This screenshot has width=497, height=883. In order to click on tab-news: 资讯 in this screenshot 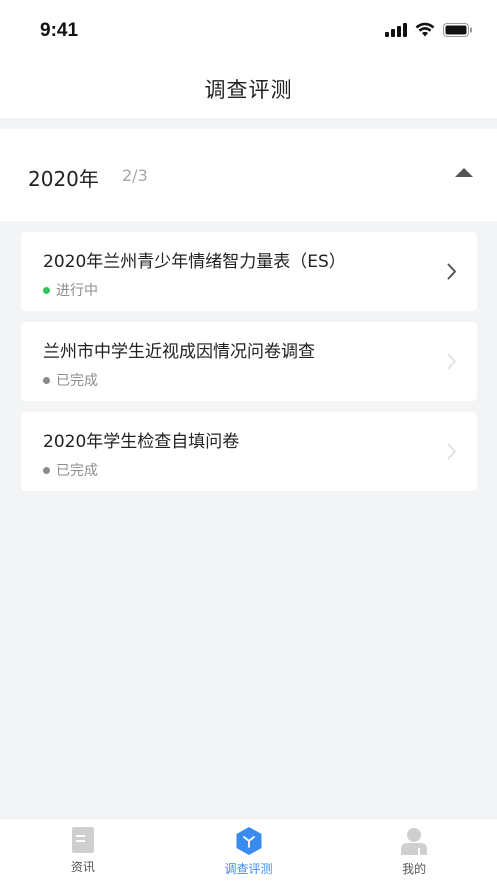, I will do `click(83, 851)`.